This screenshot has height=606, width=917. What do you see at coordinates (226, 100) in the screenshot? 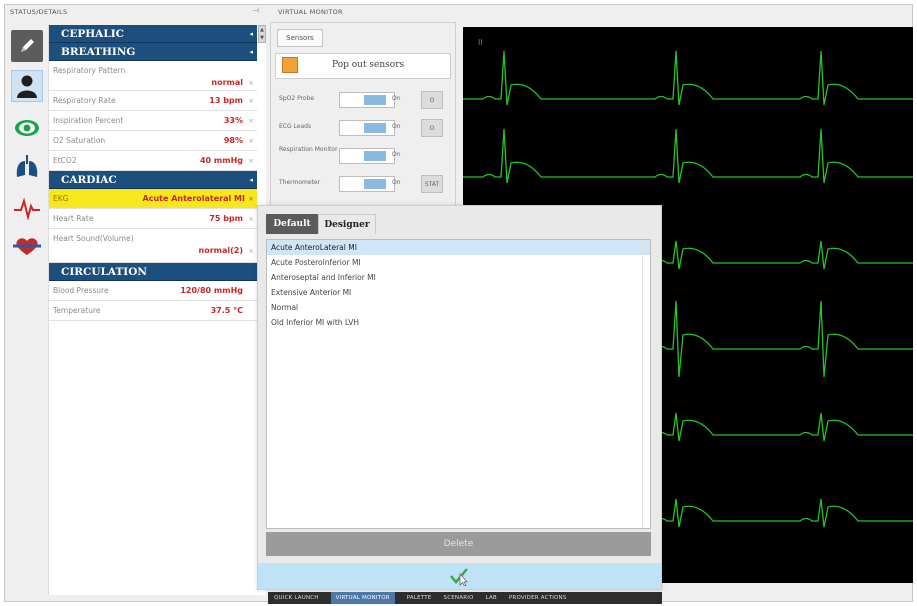
I see `param-value: 13 bpm` at bounding box center [226, 100].